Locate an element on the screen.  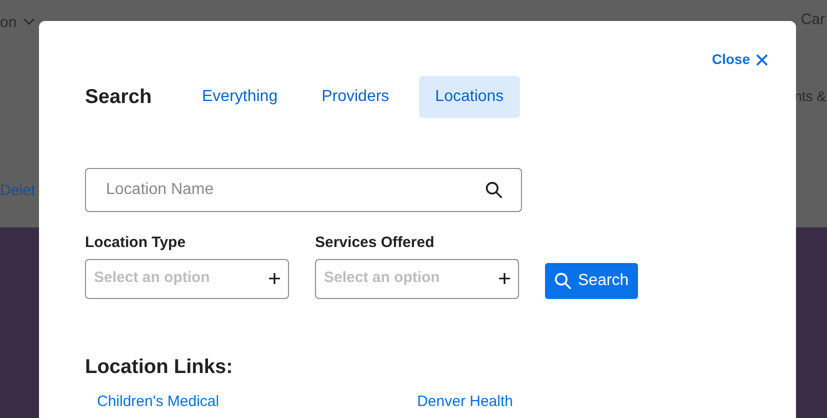
search-field: Location Name is located at coordinates (303, 190).